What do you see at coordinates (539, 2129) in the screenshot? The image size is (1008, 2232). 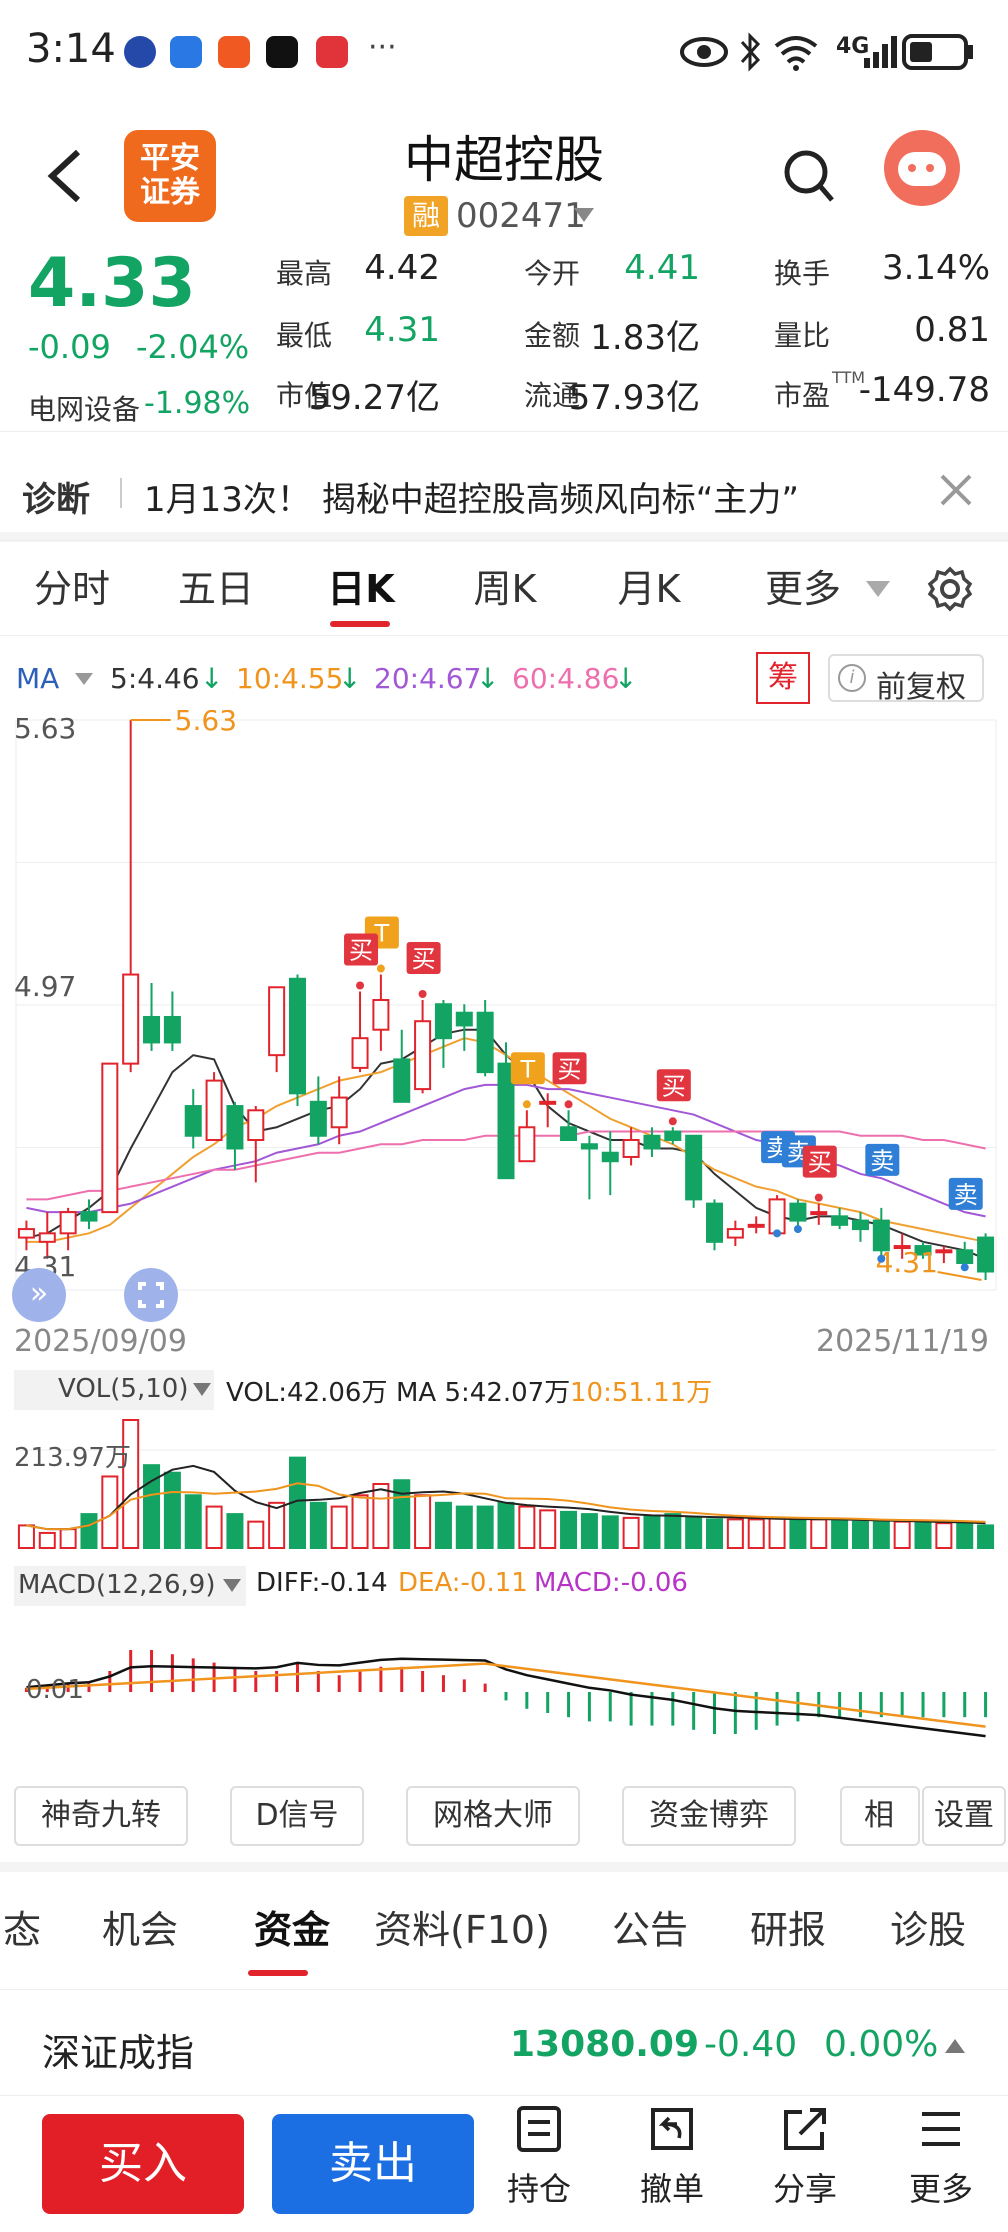 I see `holdings-icon` at bounding box center [539, 2129].